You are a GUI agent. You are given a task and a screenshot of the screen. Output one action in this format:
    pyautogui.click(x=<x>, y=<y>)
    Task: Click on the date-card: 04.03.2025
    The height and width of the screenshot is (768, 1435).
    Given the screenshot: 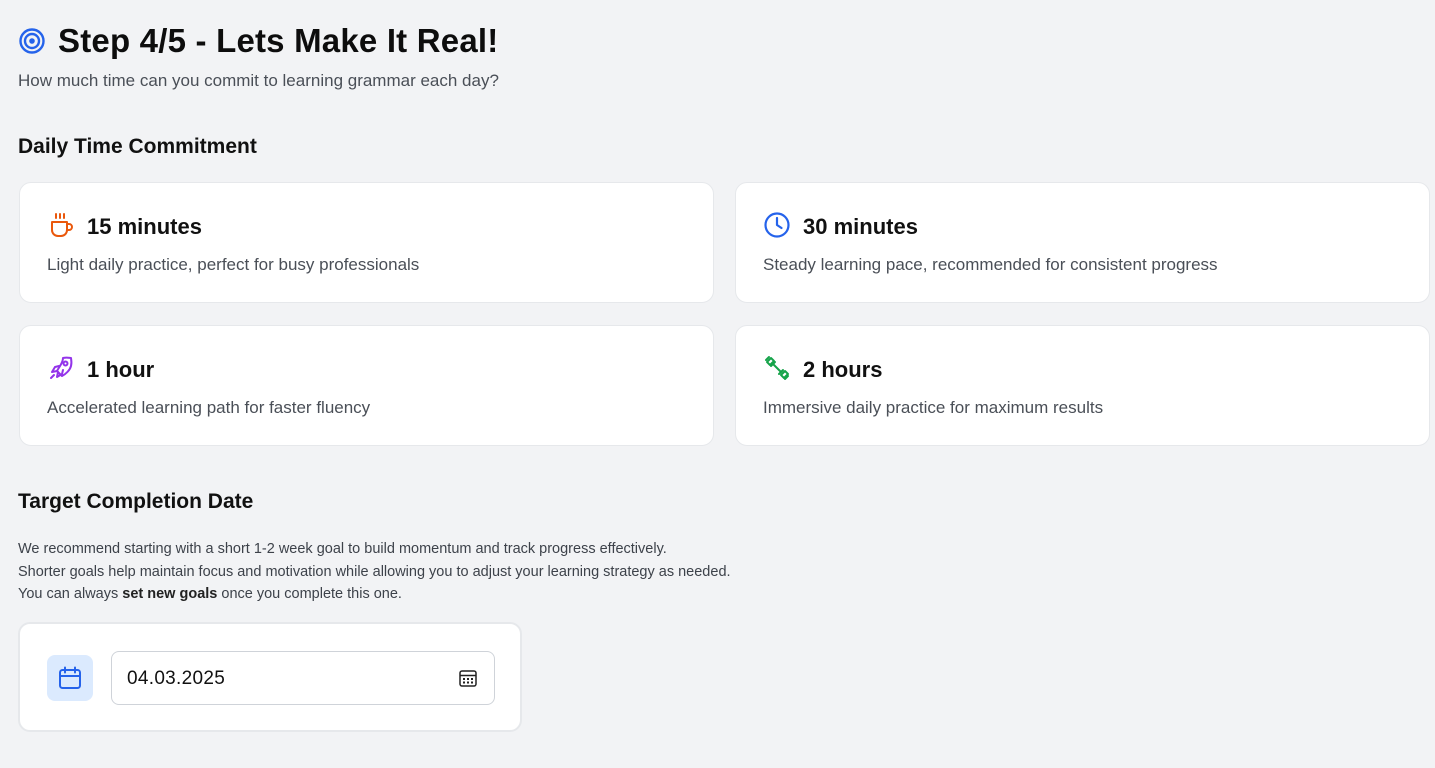 What is the action you would take?
    pyautogui.click(x=270, y=677)
    